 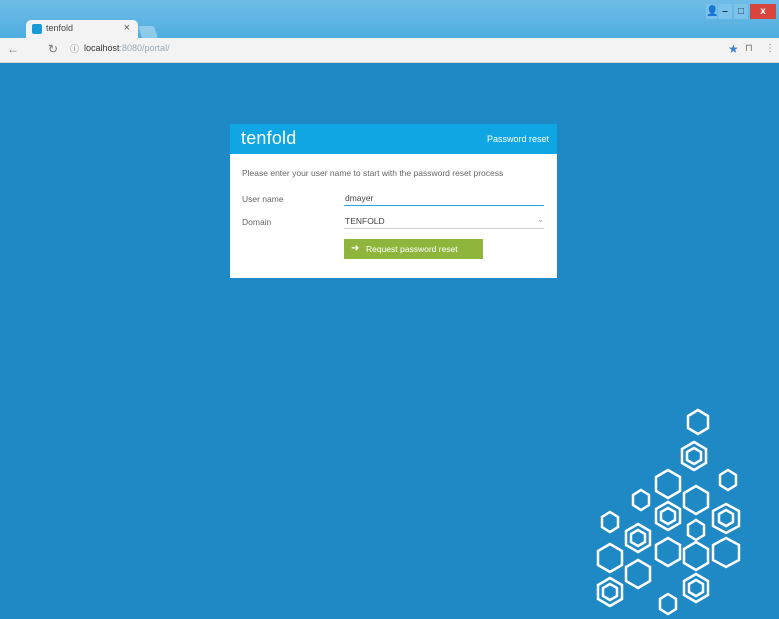 I want to click on minimize-icon: –, so click(x=725, y=11).